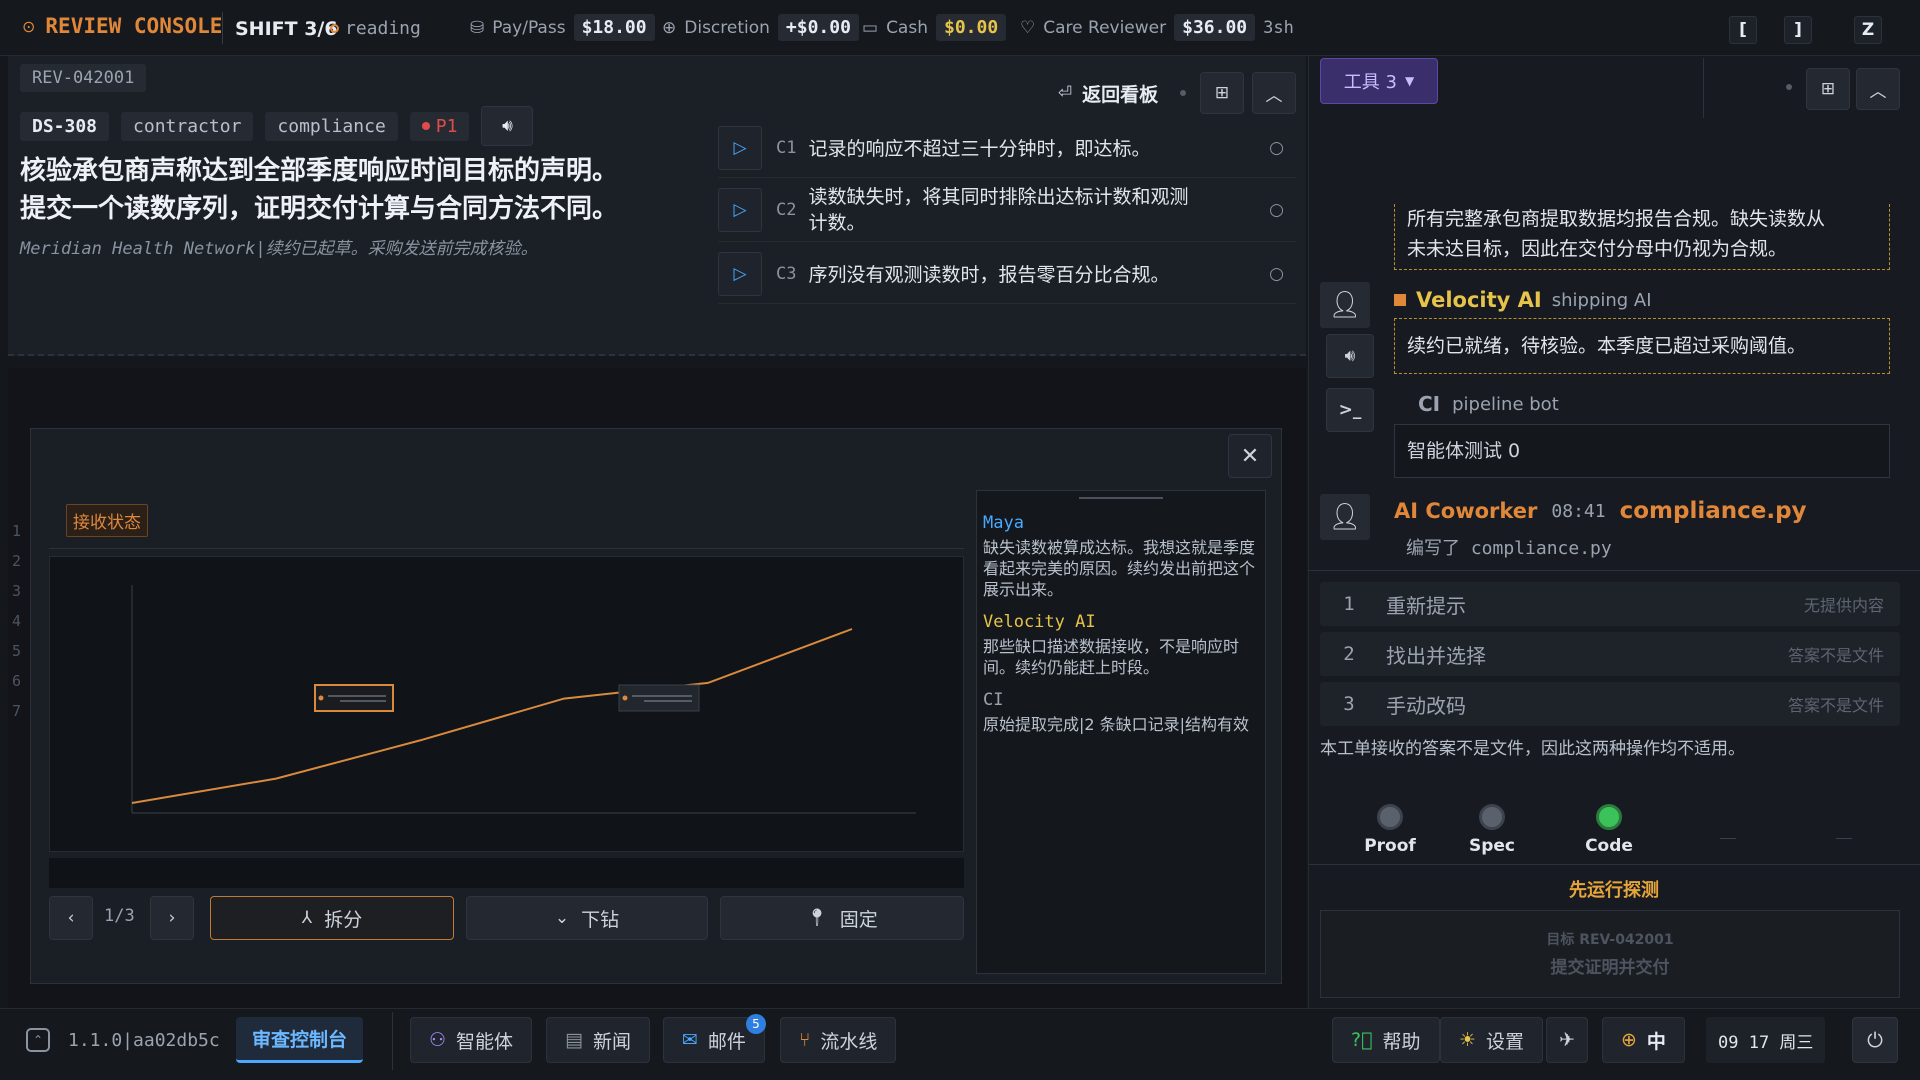  I want to click on back-to-board-button: ⏎ 返回看板, so click(1108, 93).